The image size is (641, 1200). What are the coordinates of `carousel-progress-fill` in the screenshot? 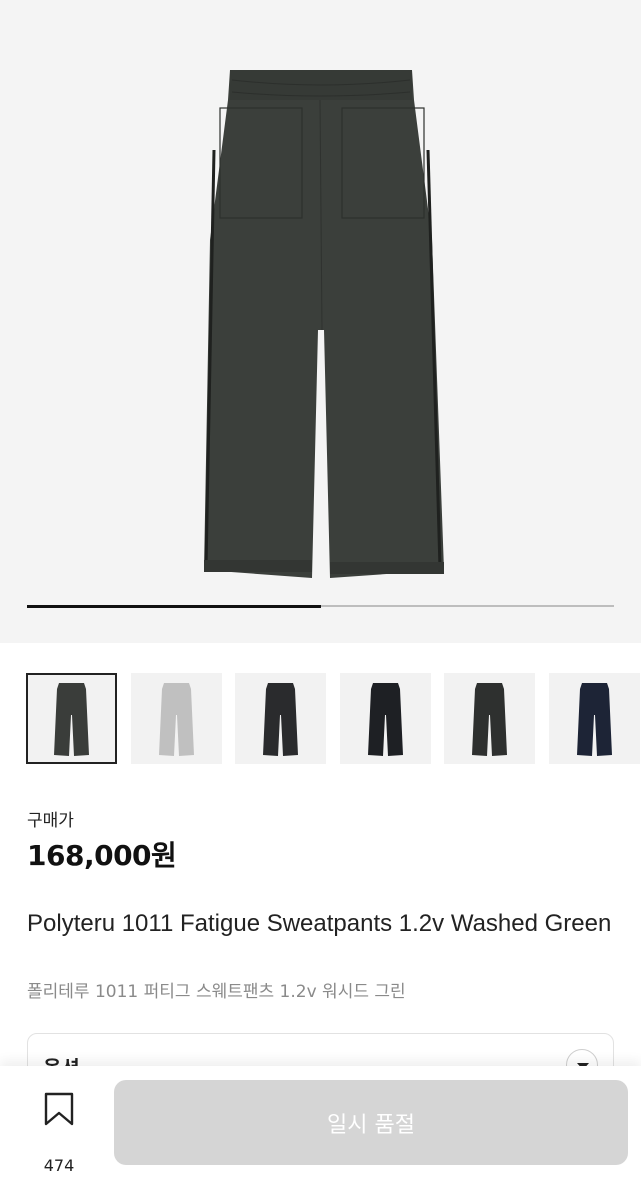 It's located at (174, 606).